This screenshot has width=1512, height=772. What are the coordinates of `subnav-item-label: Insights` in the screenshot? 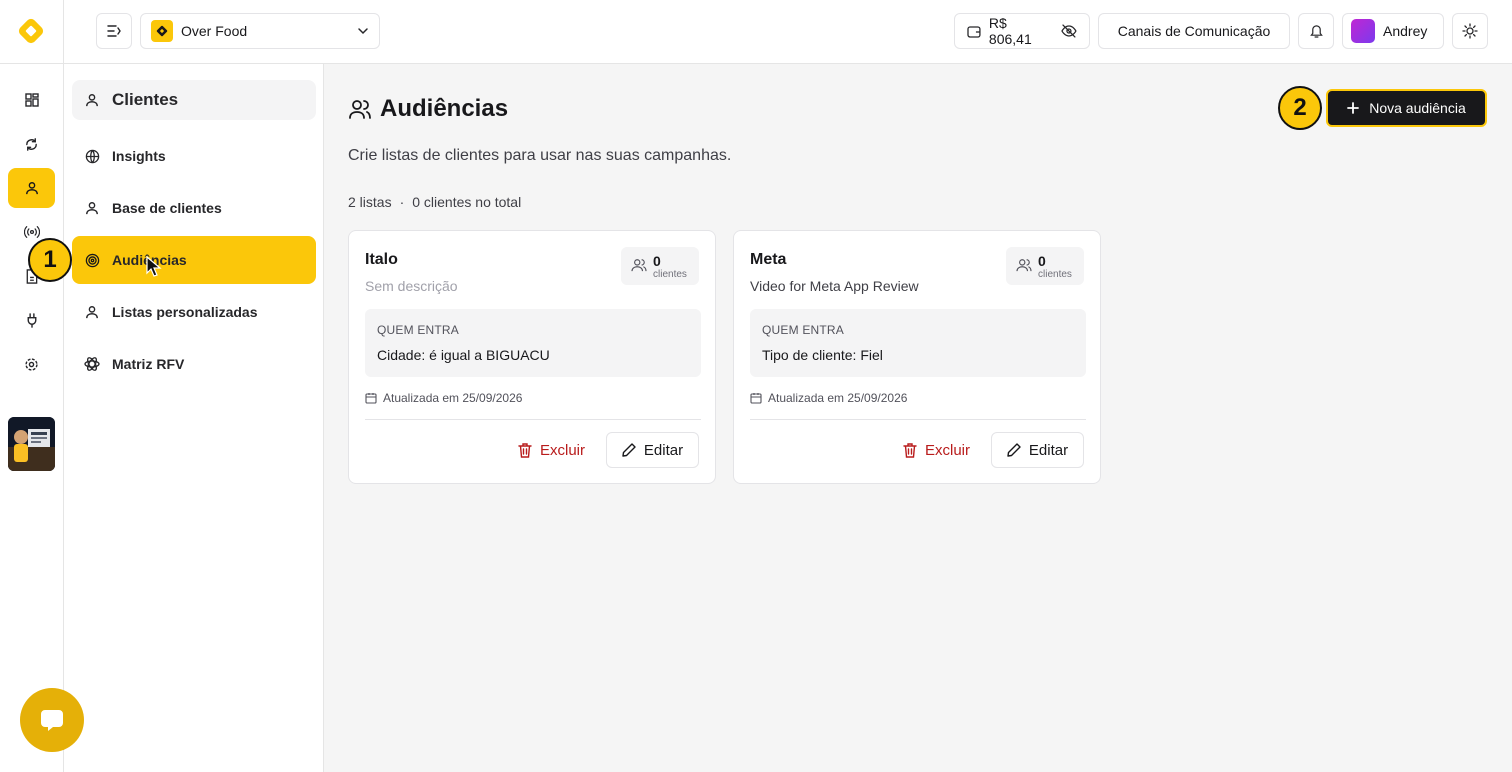 It's located at (139, 156).